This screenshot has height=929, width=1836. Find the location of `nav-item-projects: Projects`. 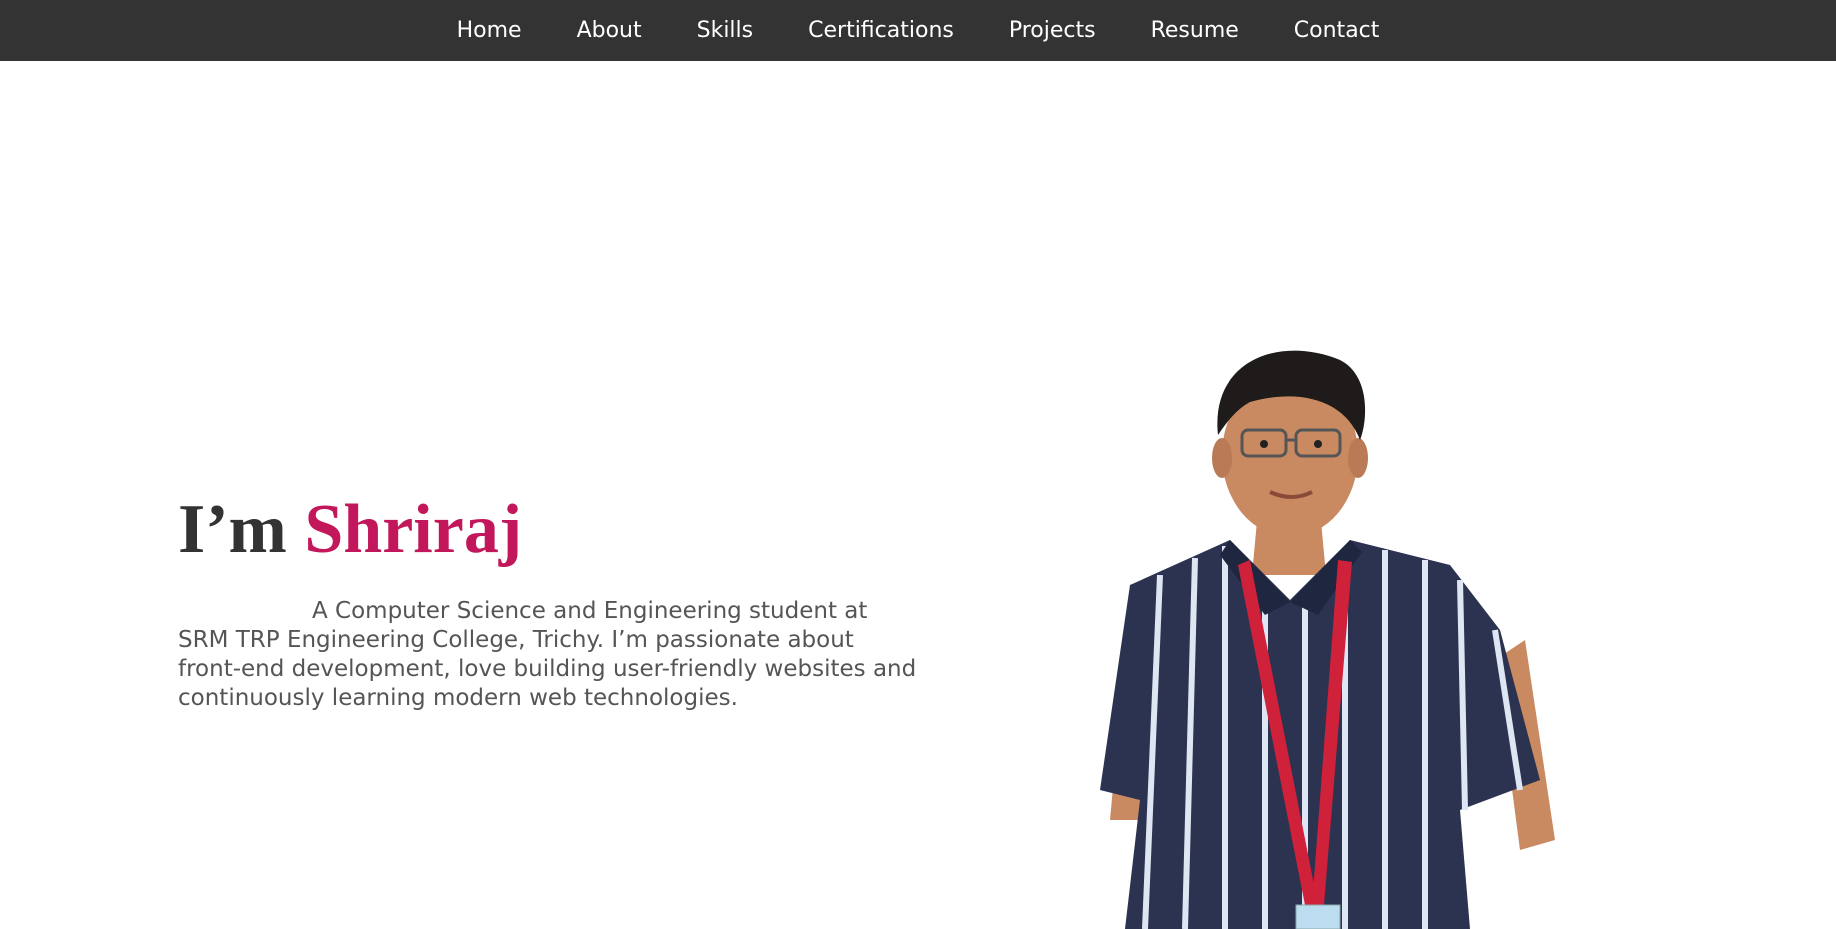

nav-item-projects: Projects is located at coordinates (1052, 30).